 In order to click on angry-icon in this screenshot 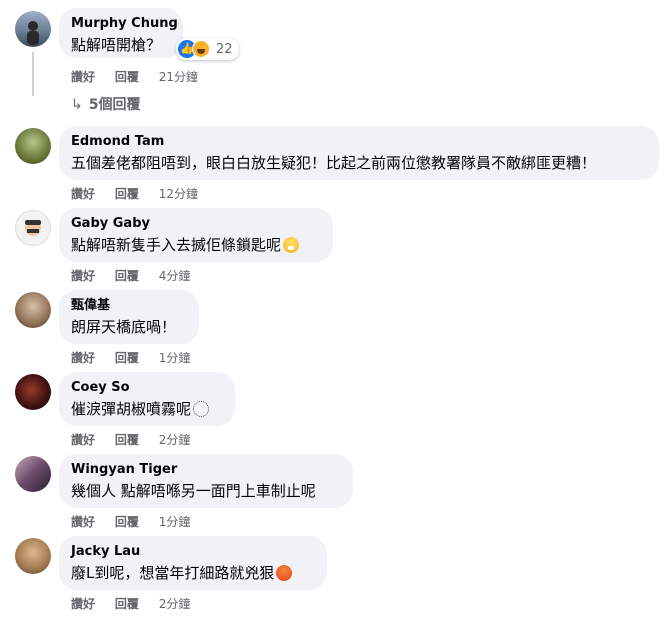, I will do `click(284, 573)`.